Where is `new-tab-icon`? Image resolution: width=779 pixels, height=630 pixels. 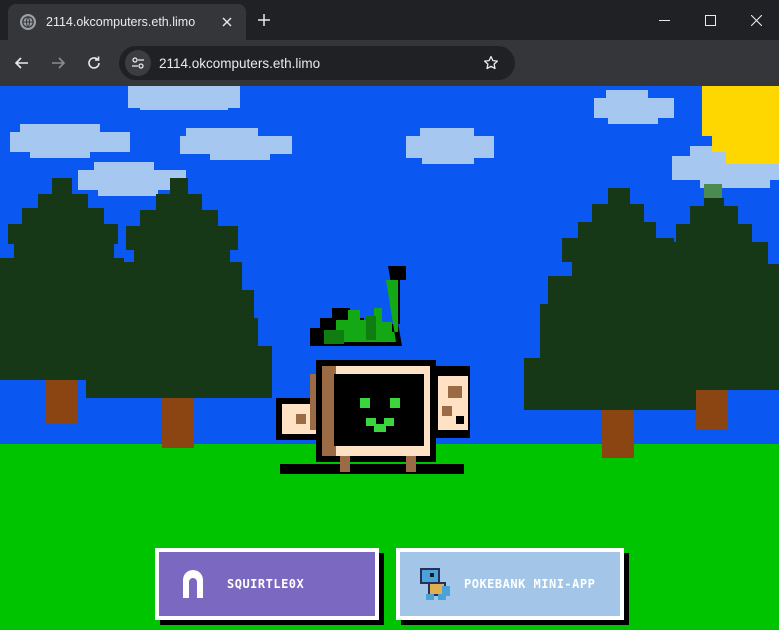
new-tab-icon is located at coordinates (264, 20).